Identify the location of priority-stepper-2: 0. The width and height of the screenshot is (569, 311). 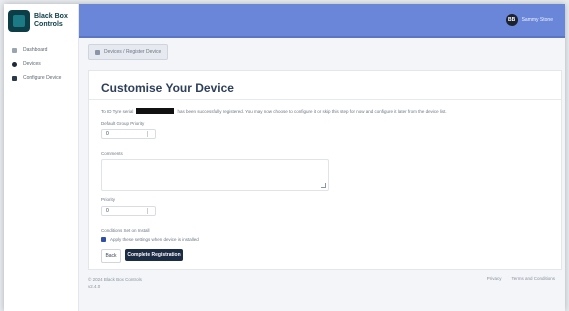
(128, 211).